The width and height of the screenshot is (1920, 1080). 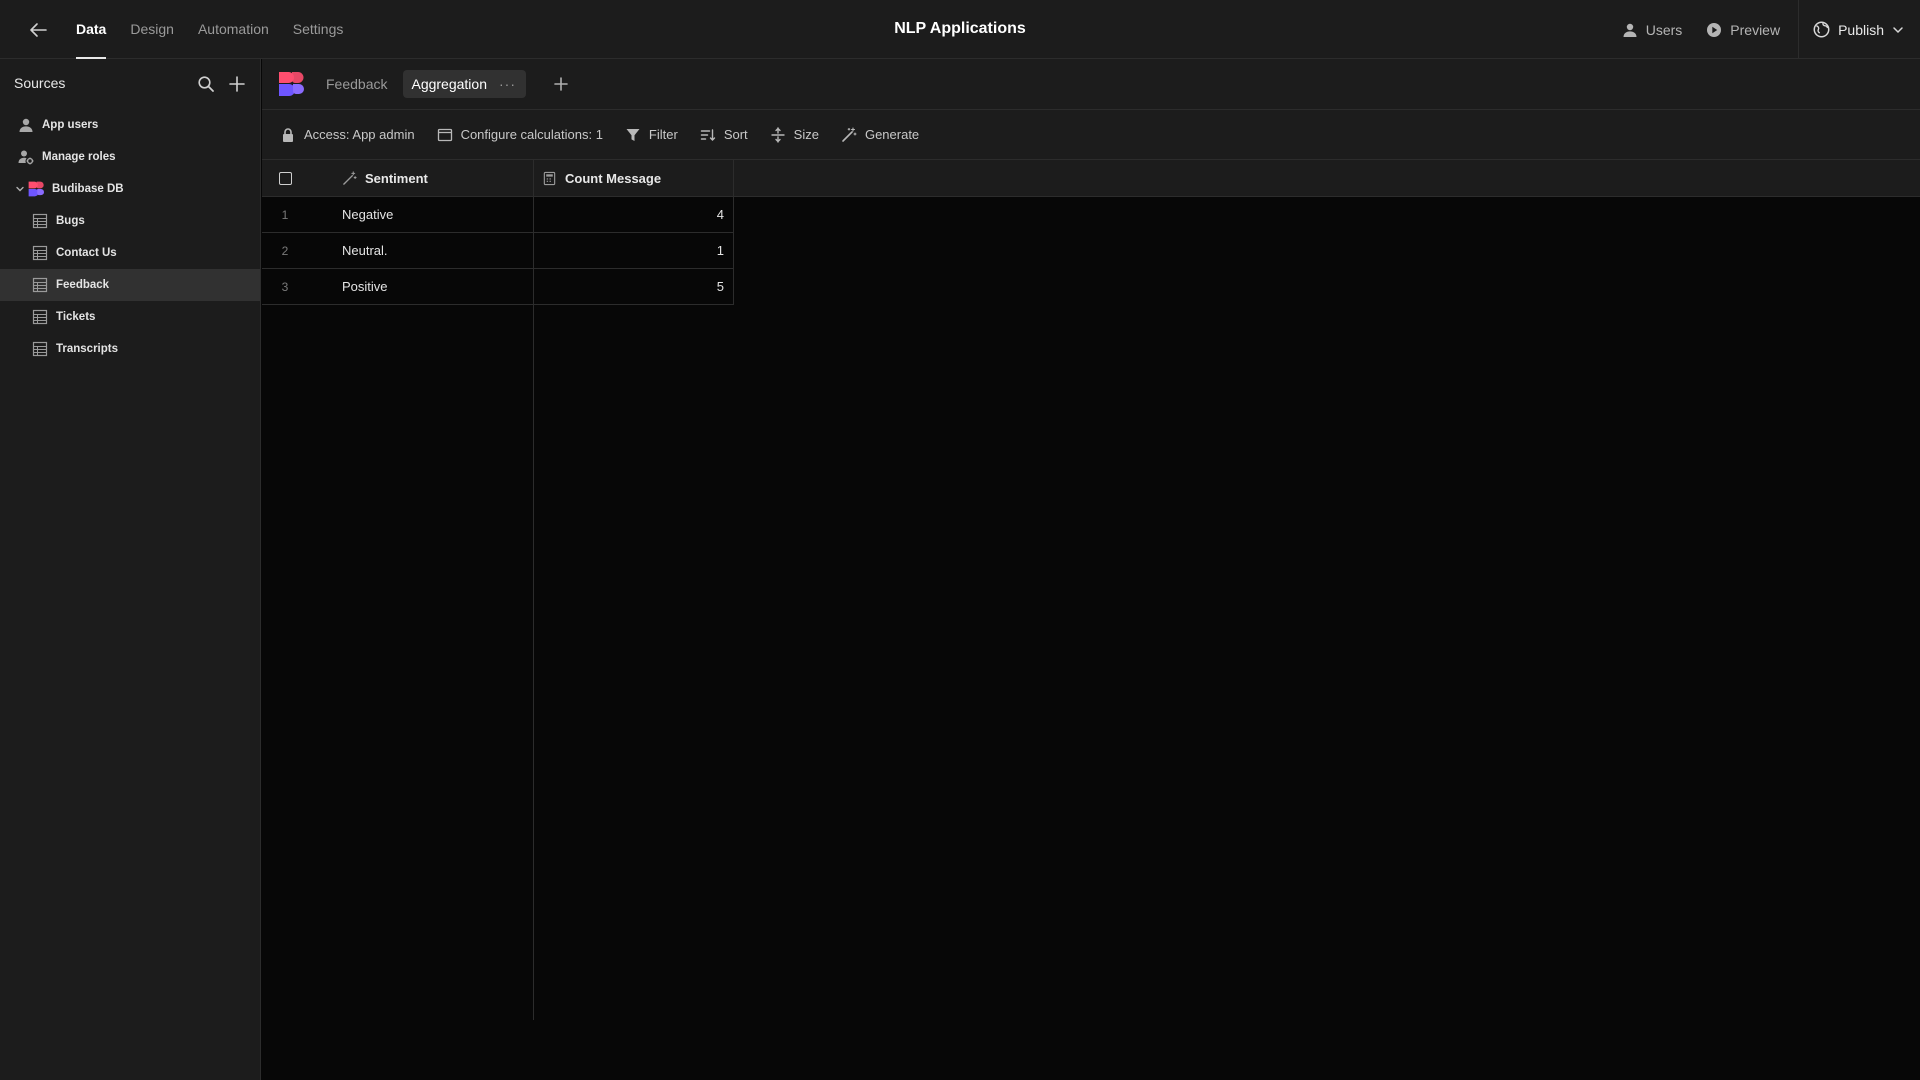 I want to click on select-all-checkbox, so click(x=285, y=178).